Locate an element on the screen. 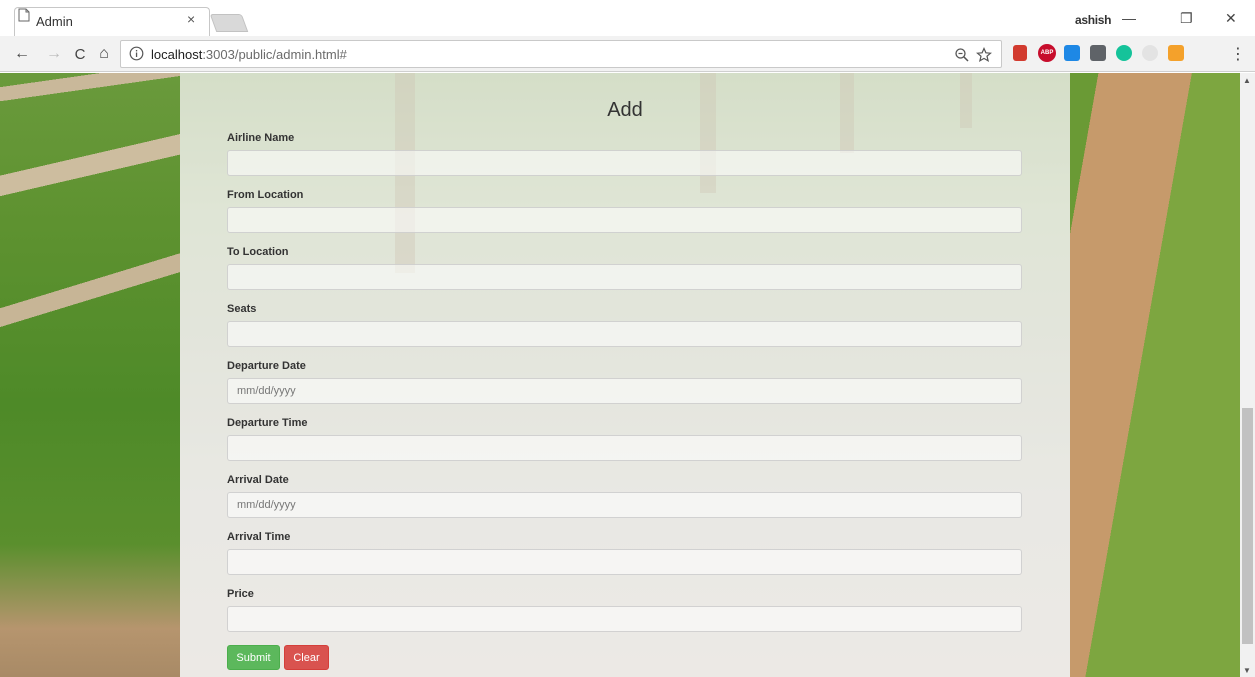 Image resolution: width=1255 pixels, height=677 pixels. tab-title: Admin is located at coordinates (54, 21).